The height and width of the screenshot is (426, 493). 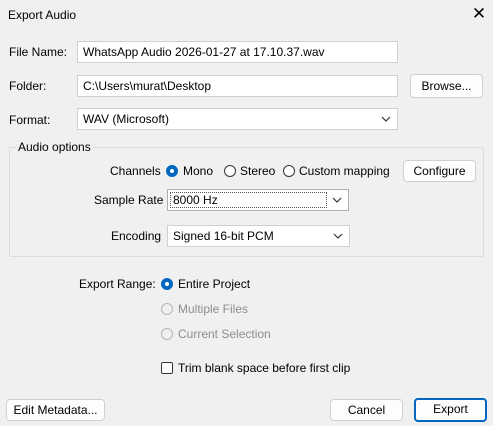 I want to click on radio-stereo, so click(x=230, y=171).